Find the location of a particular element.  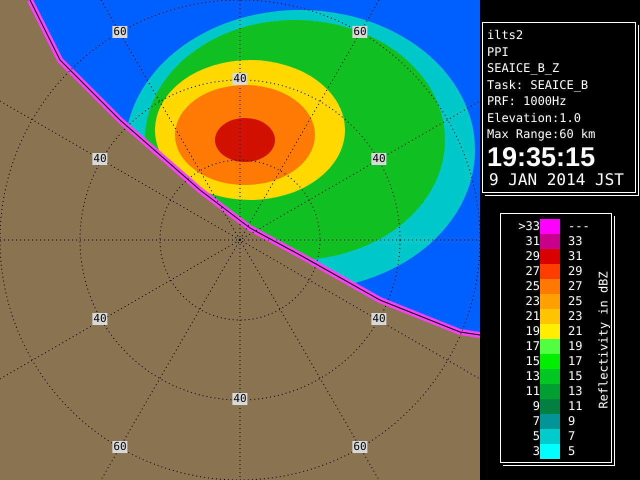

legend-value: 33 is located at coordinates (575, 241).